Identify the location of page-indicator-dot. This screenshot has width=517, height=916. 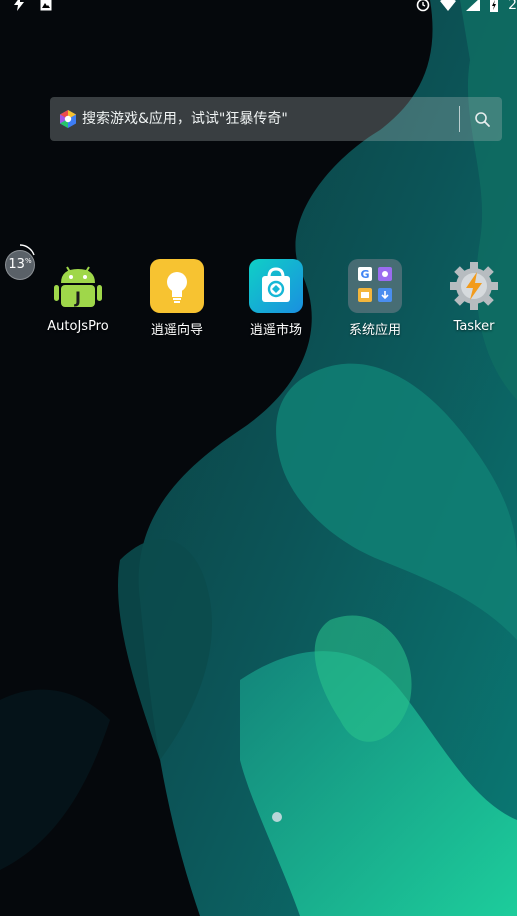
(277, 817).